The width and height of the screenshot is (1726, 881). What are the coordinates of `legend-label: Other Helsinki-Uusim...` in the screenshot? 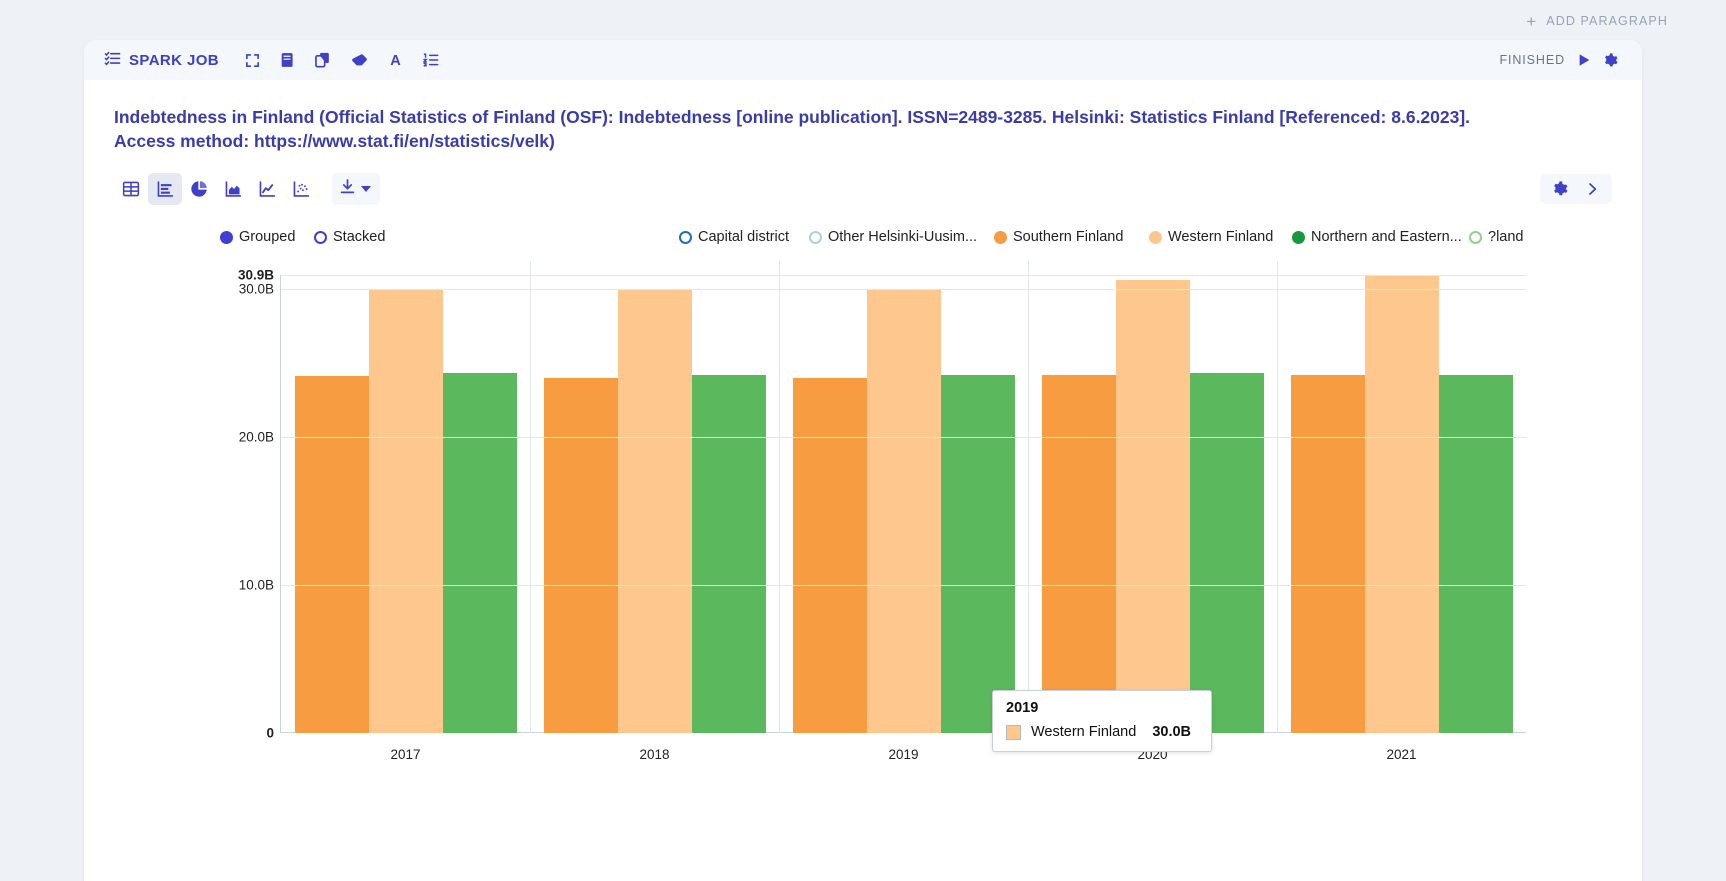 It's located at (903, 237).